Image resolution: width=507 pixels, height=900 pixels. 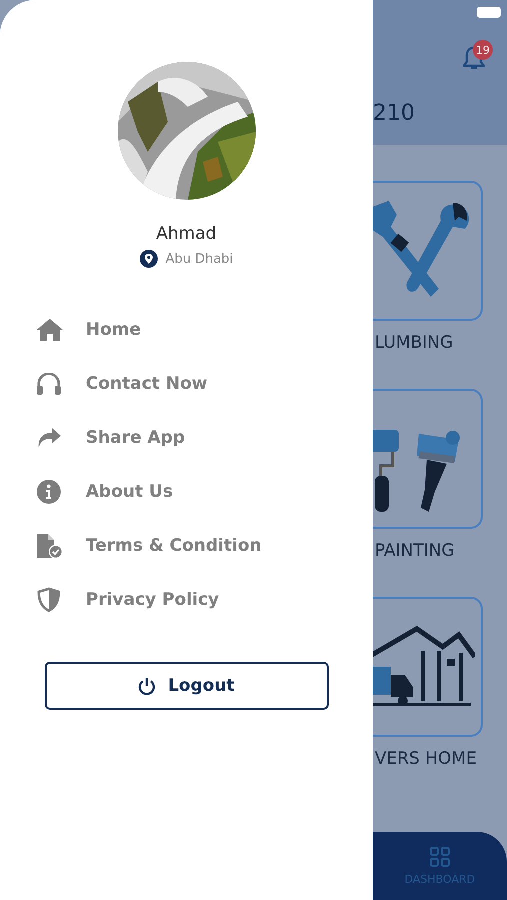 What do you see at coordinates (204, 600) in the screenshot?
I see `menu-item: Privacy Policy` at bounding box center [204, 600].